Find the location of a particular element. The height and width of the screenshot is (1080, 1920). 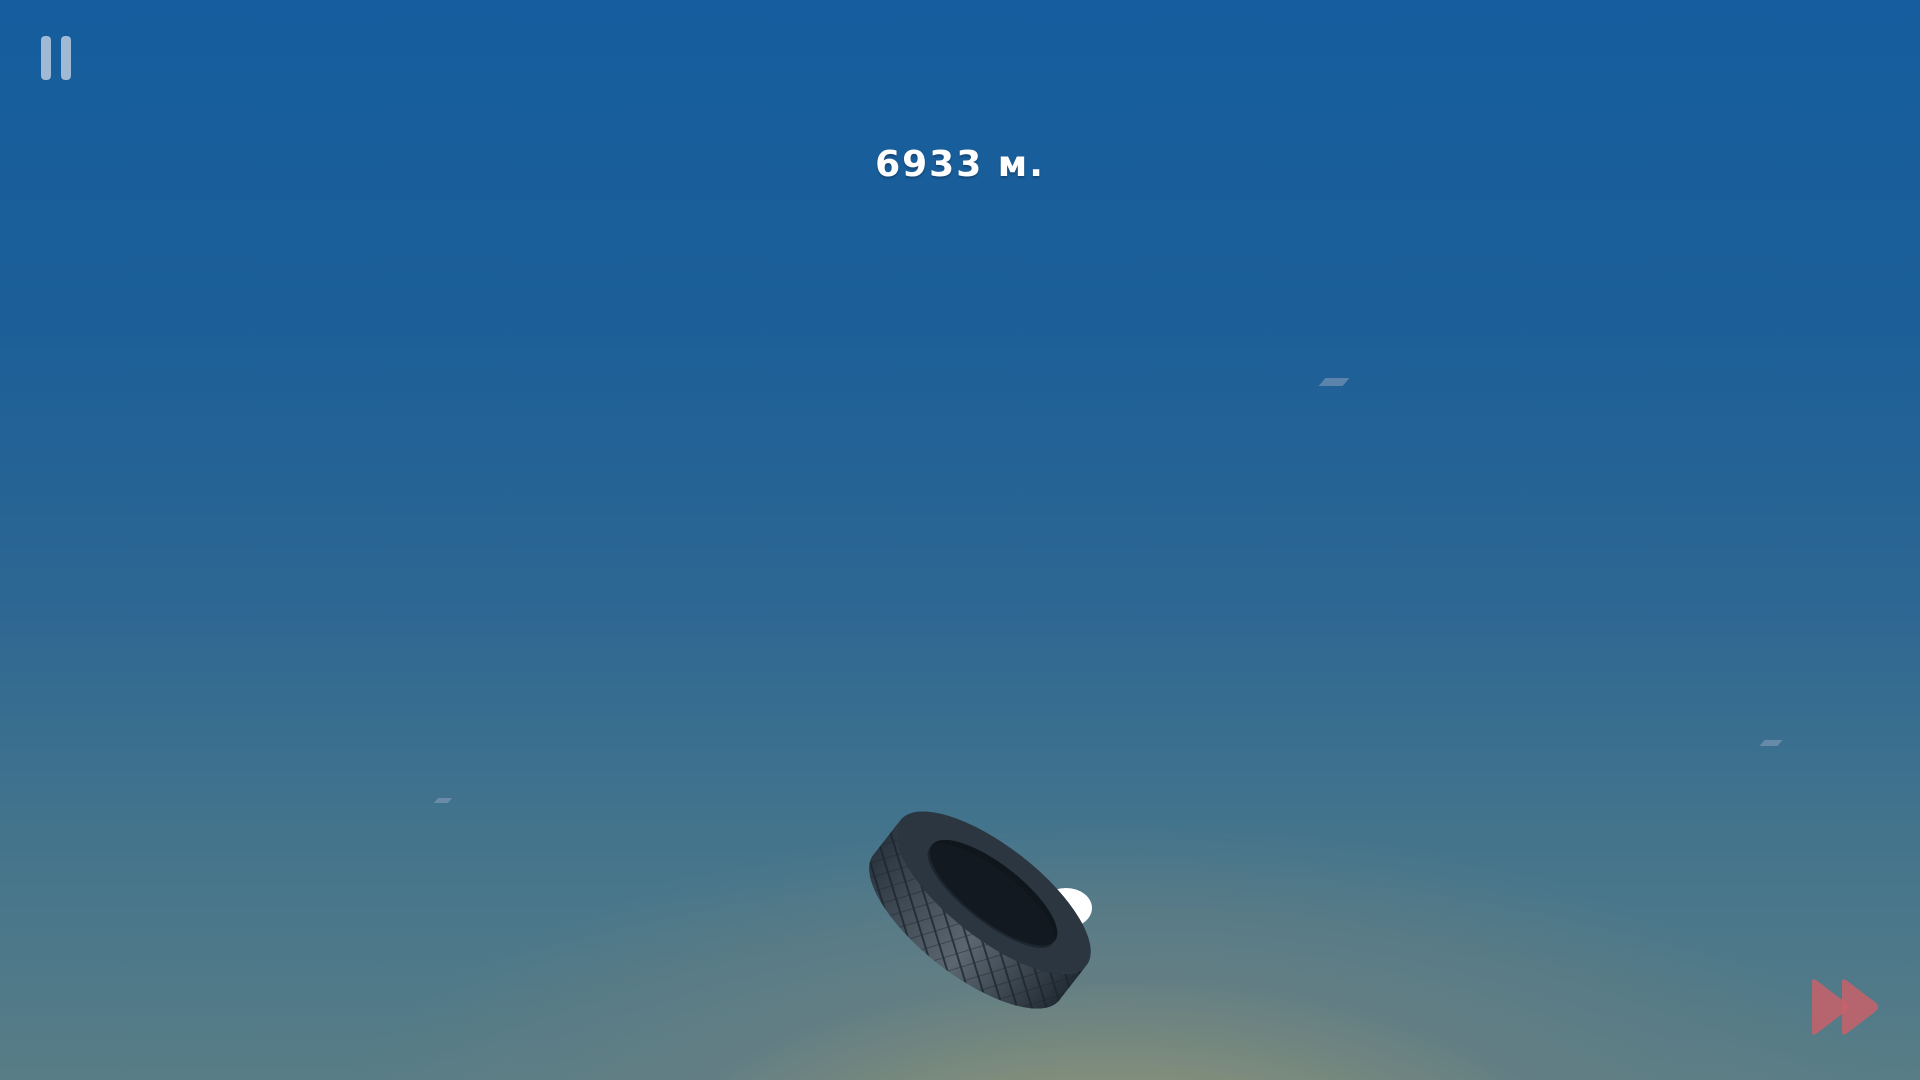

pause-icon-bar-left is located at coordinates (46, 58).